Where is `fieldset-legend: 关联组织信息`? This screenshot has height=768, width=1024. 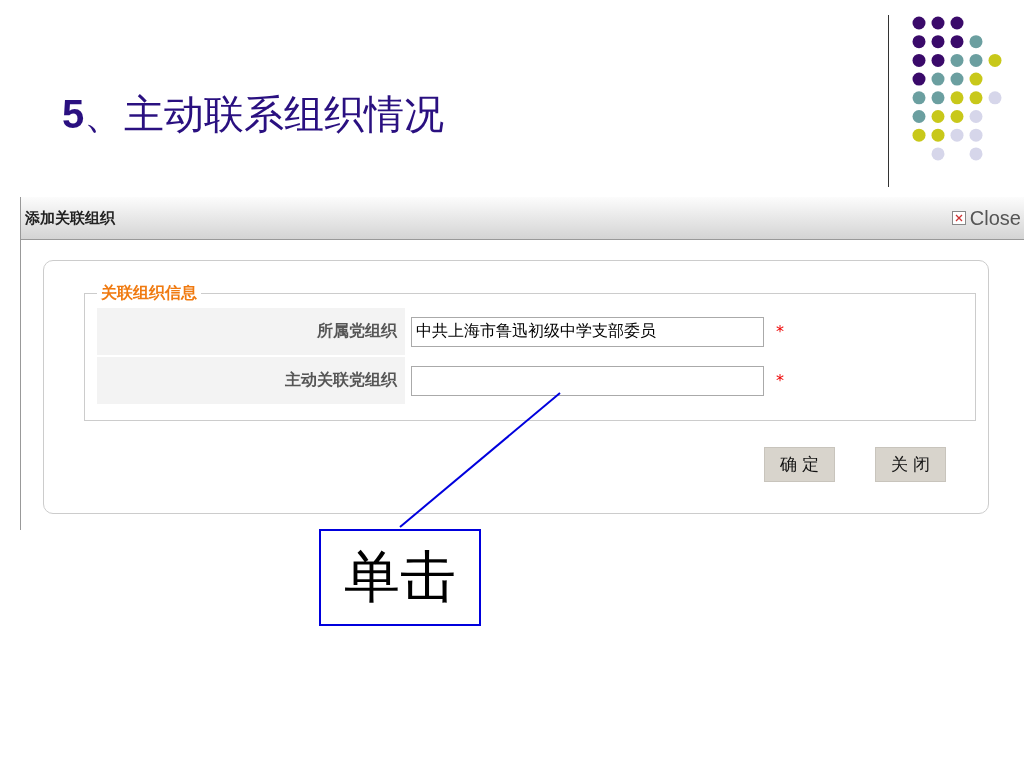 fieldset-legend: 关联组织信息 is located at coordinates (149, 293).